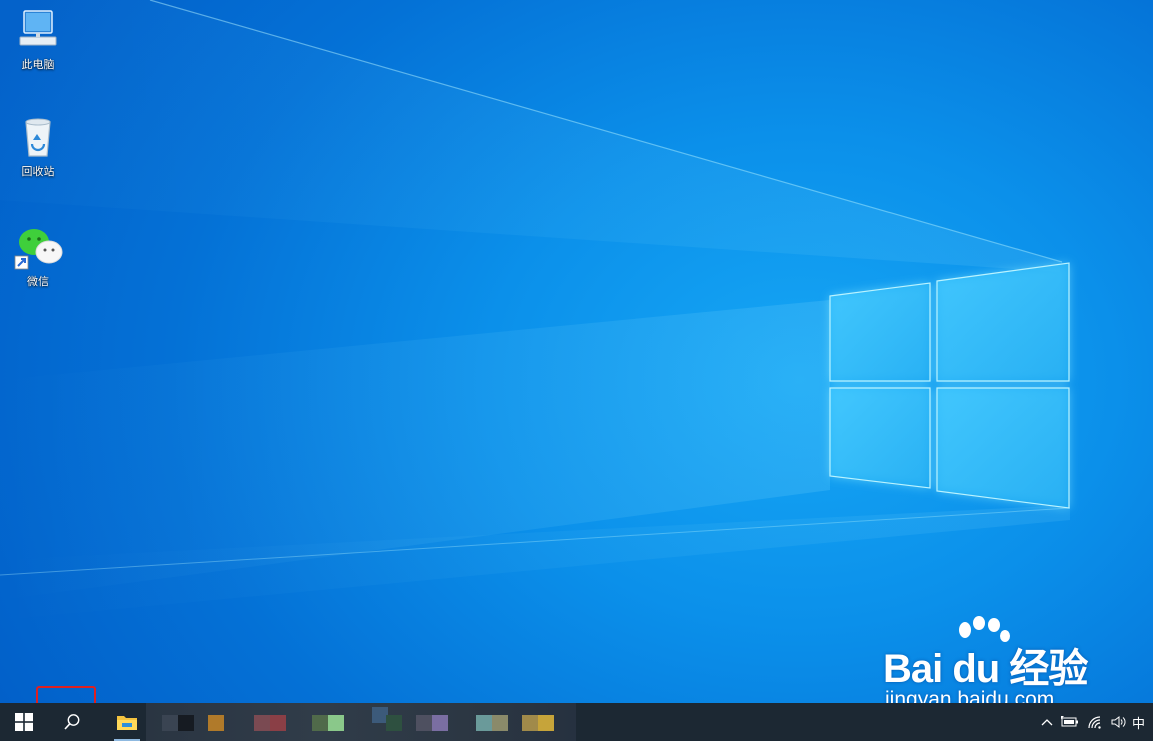 The image size is (1153, 741). What do you see at coordinates (985, 669) in the screenshot?
I see `watermark-brand: Bai du 经验` at bounding box center [985, 669].